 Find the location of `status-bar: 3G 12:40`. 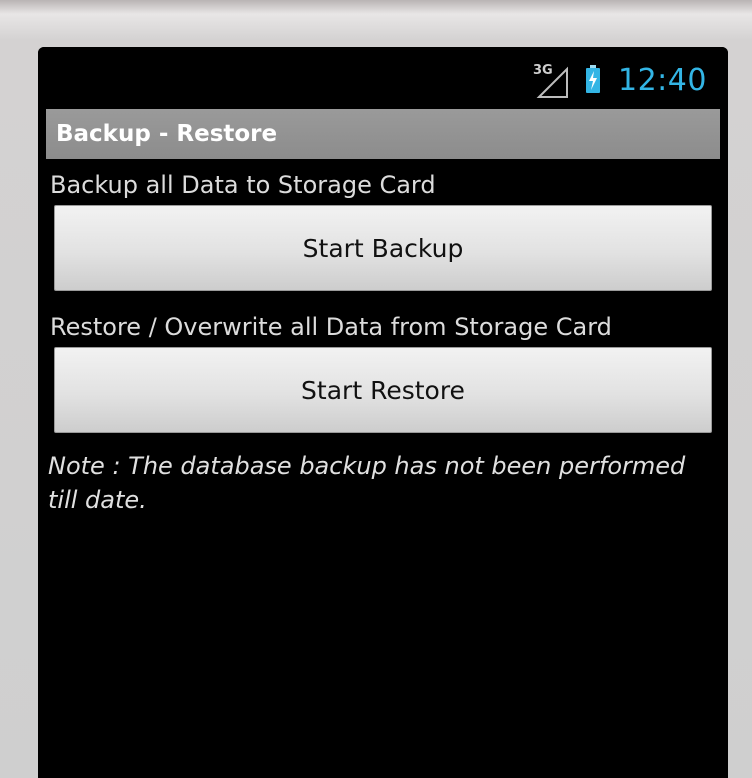

status-bar: 3G 12:40 is located at coordinates (383, 77).